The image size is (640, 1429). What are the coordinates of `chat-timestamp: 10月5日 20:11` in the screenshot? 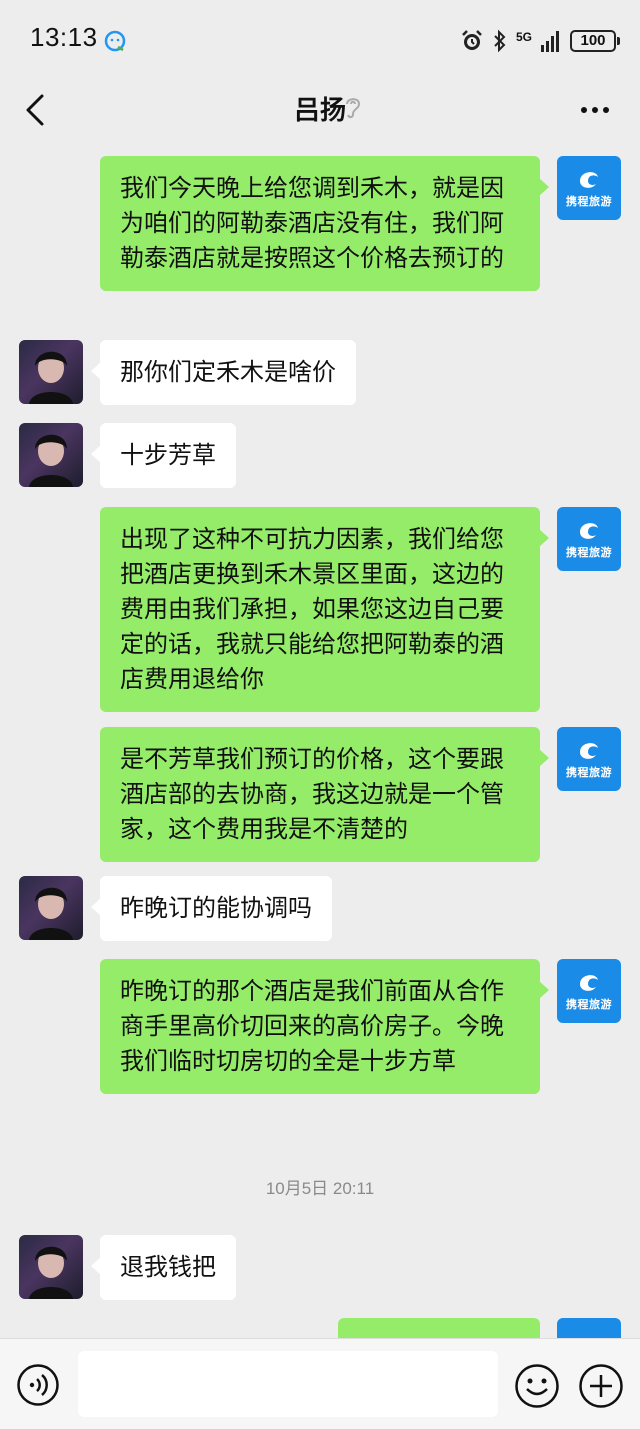 It's located at (320, 1188).